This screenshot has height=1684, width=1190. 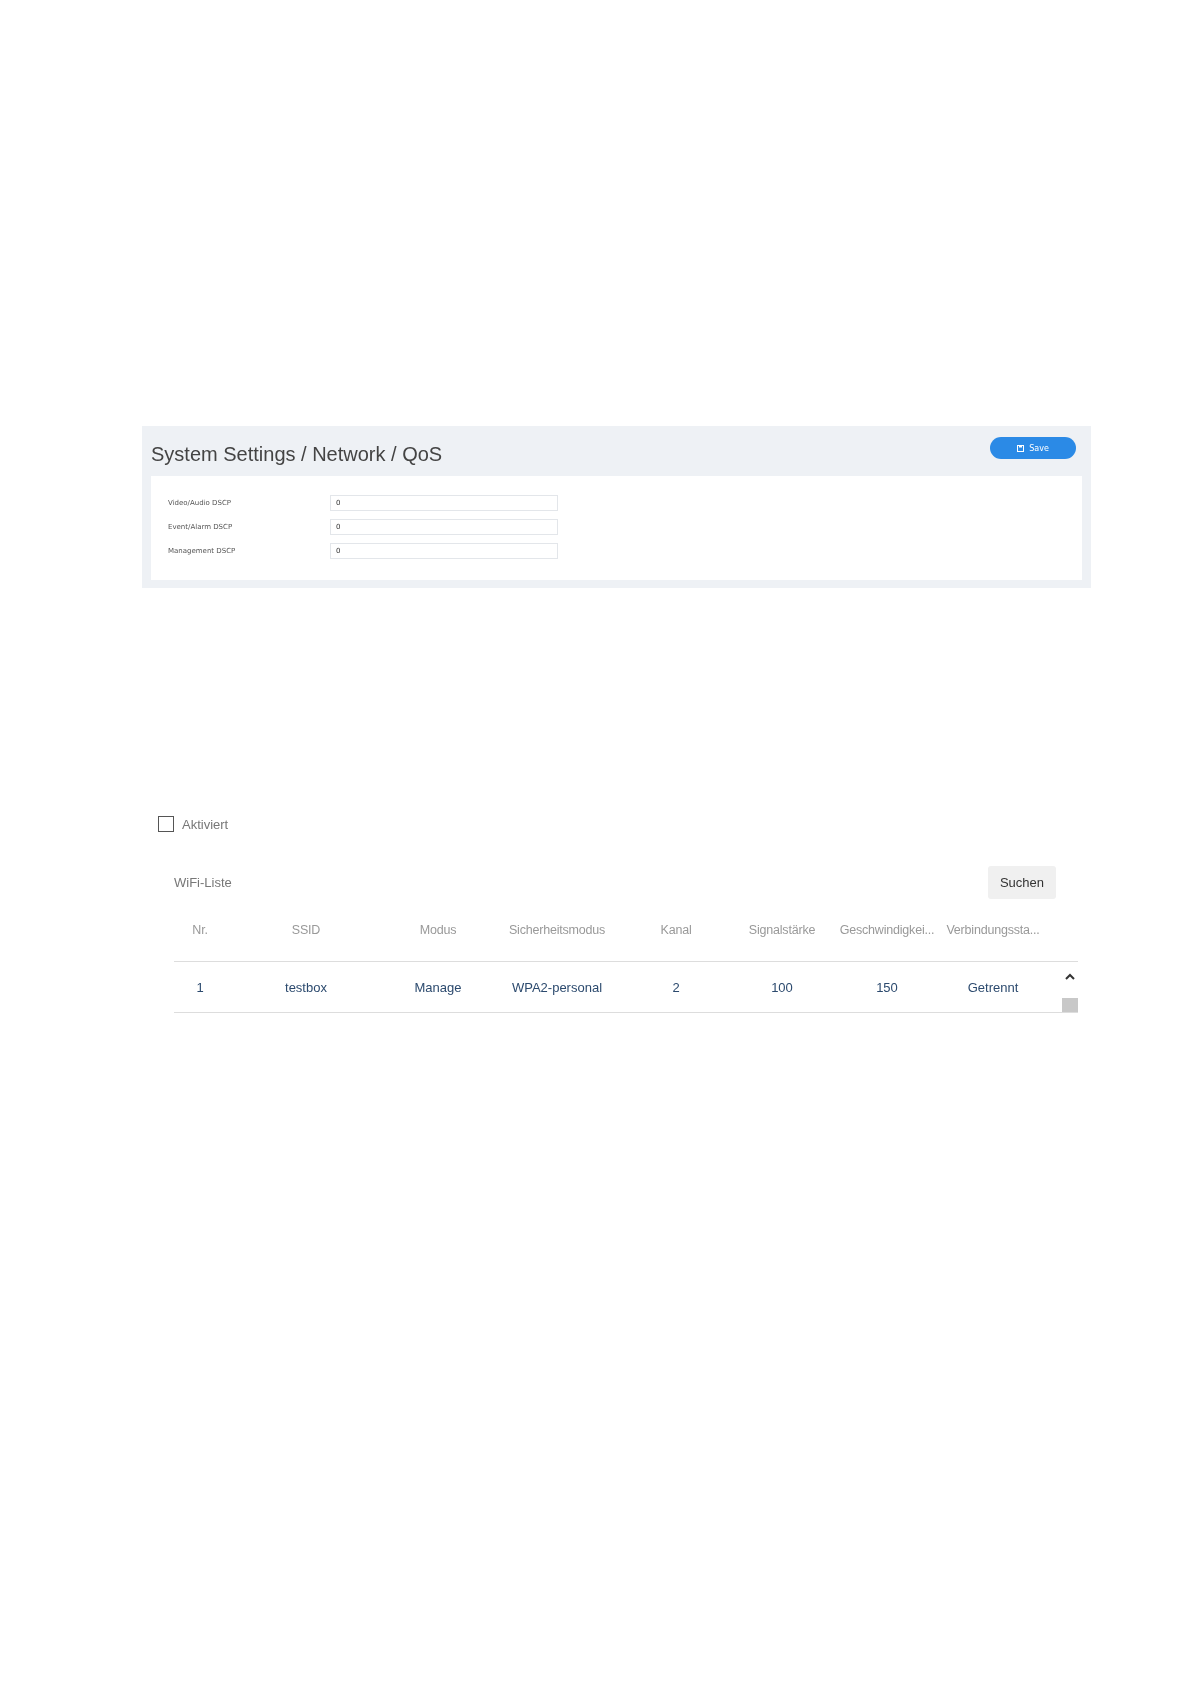 I want to click on table-cell: 150, so click(x=887, y=987).